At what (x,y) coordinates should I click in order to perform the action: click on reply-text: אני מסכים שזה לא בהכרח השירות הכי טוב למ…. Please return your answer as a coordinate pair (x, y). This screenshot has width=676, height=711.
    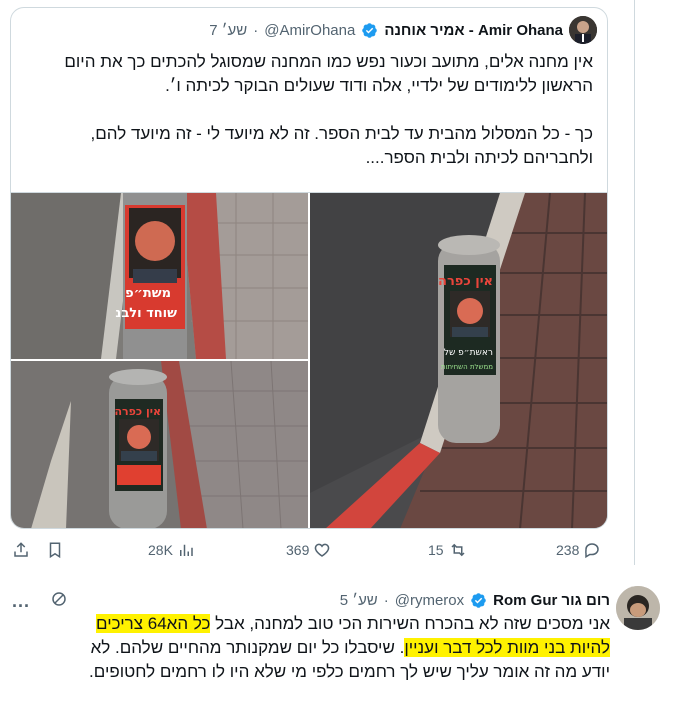
    Looking at the image, I should click on (330, 648).